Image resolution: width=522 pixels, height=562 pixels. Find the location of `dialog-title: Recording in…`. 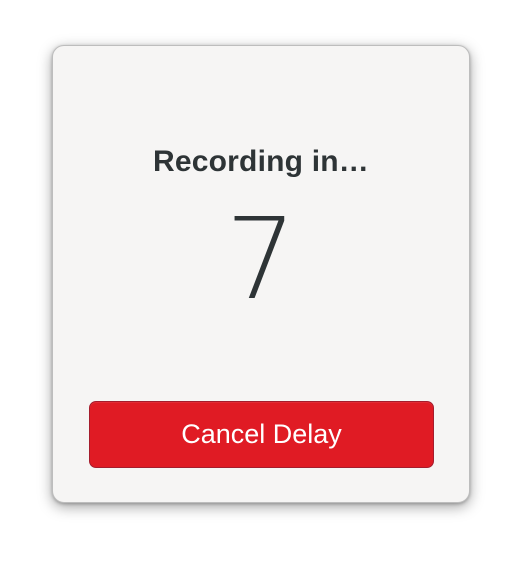

dialog-title: Recording in… is located at coordinates (261, 161).